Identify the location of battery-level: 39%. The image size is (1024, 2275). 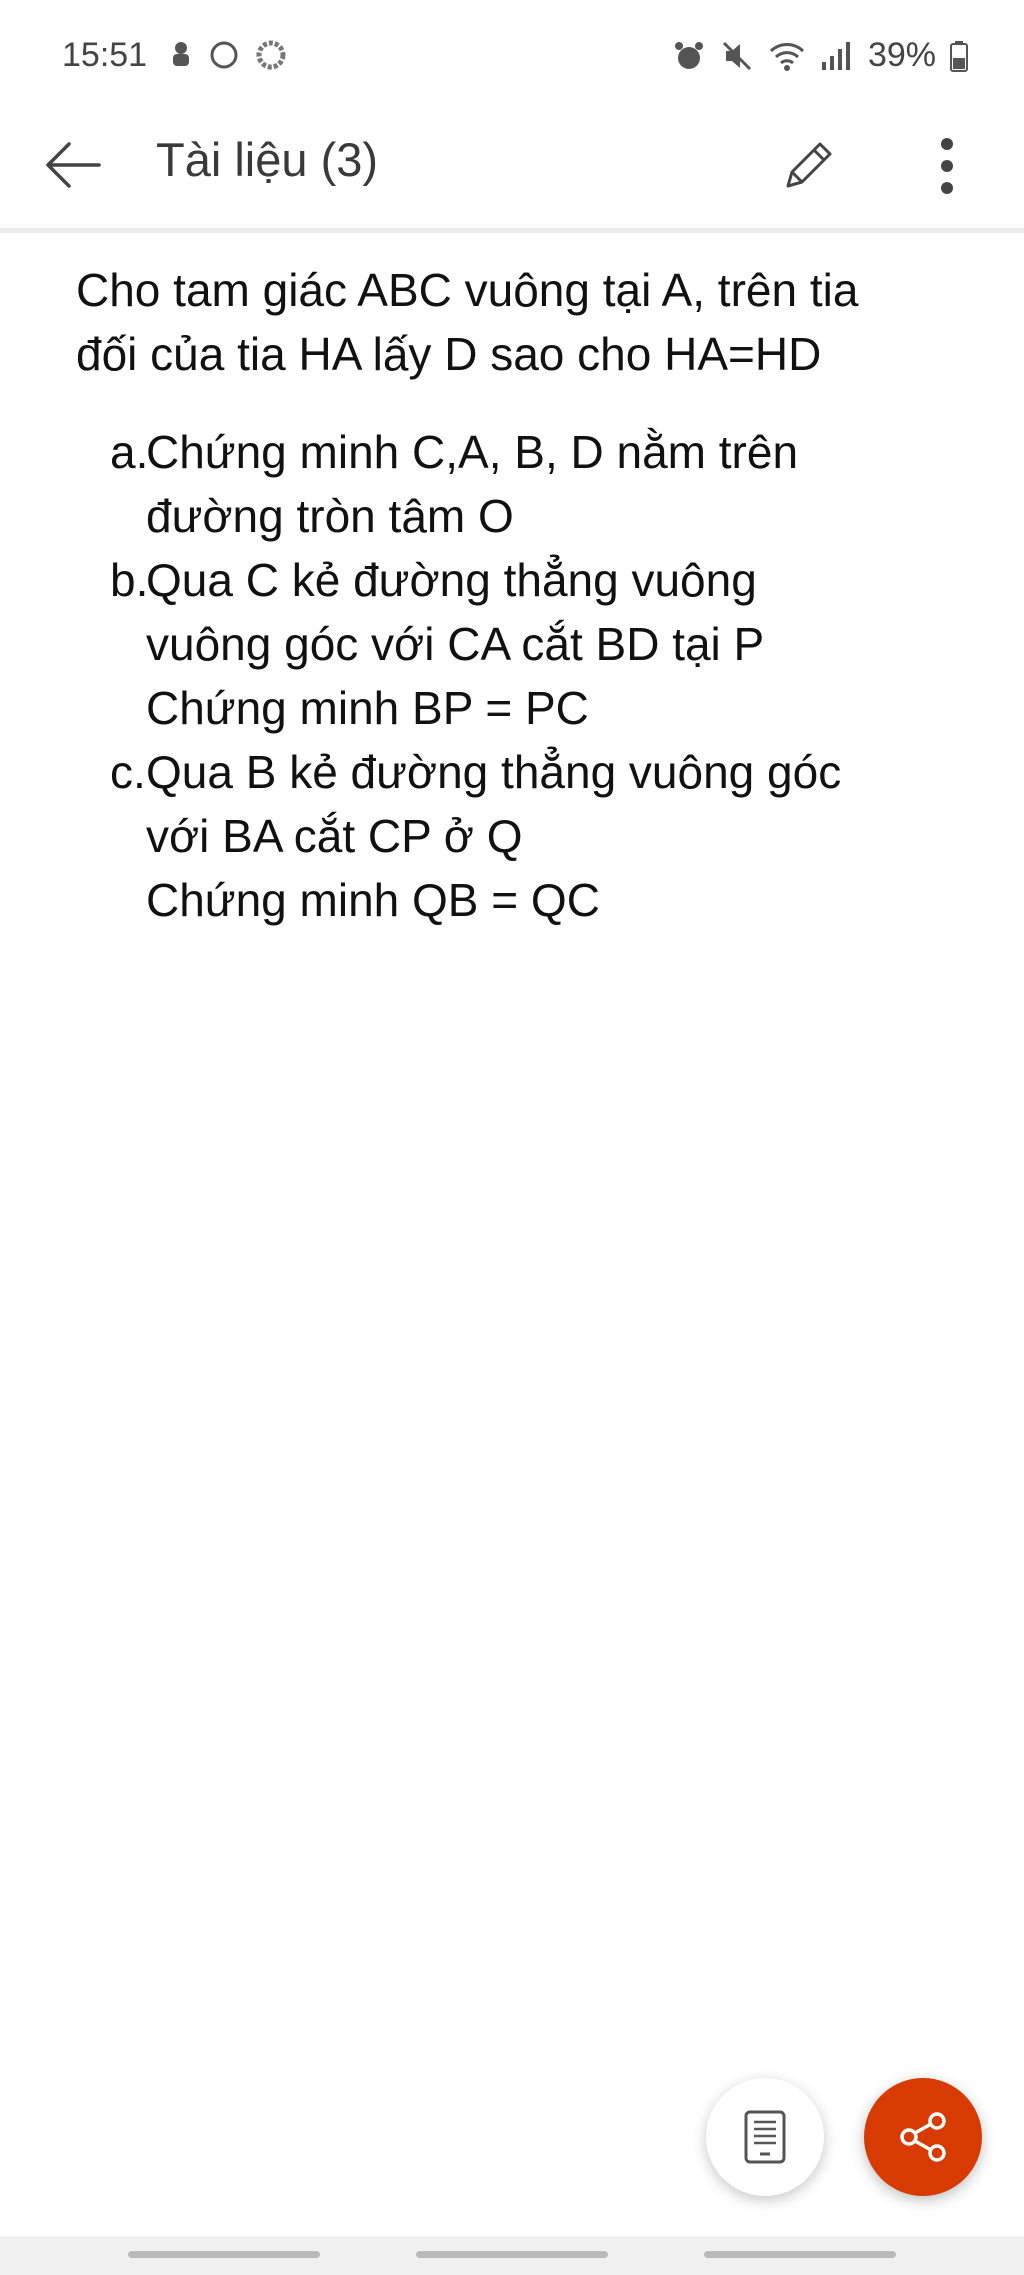
(901, 55).